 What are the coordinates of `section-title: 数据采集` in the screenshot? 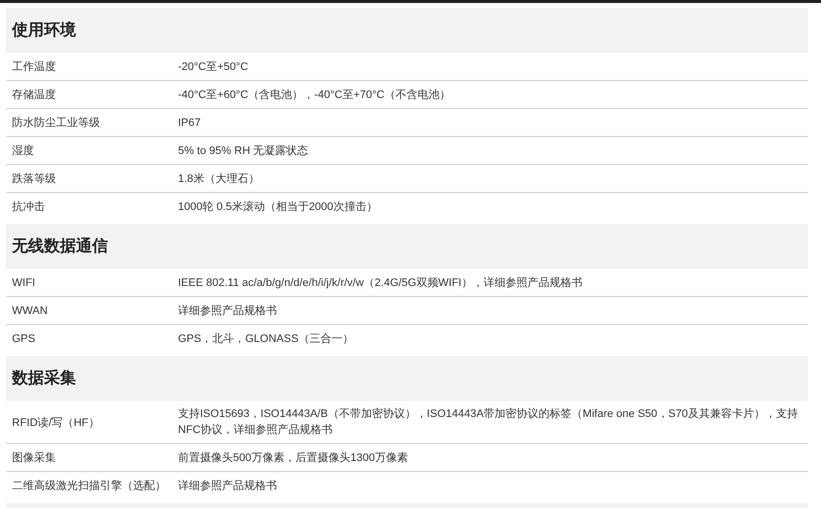 It's located at (44, 378).